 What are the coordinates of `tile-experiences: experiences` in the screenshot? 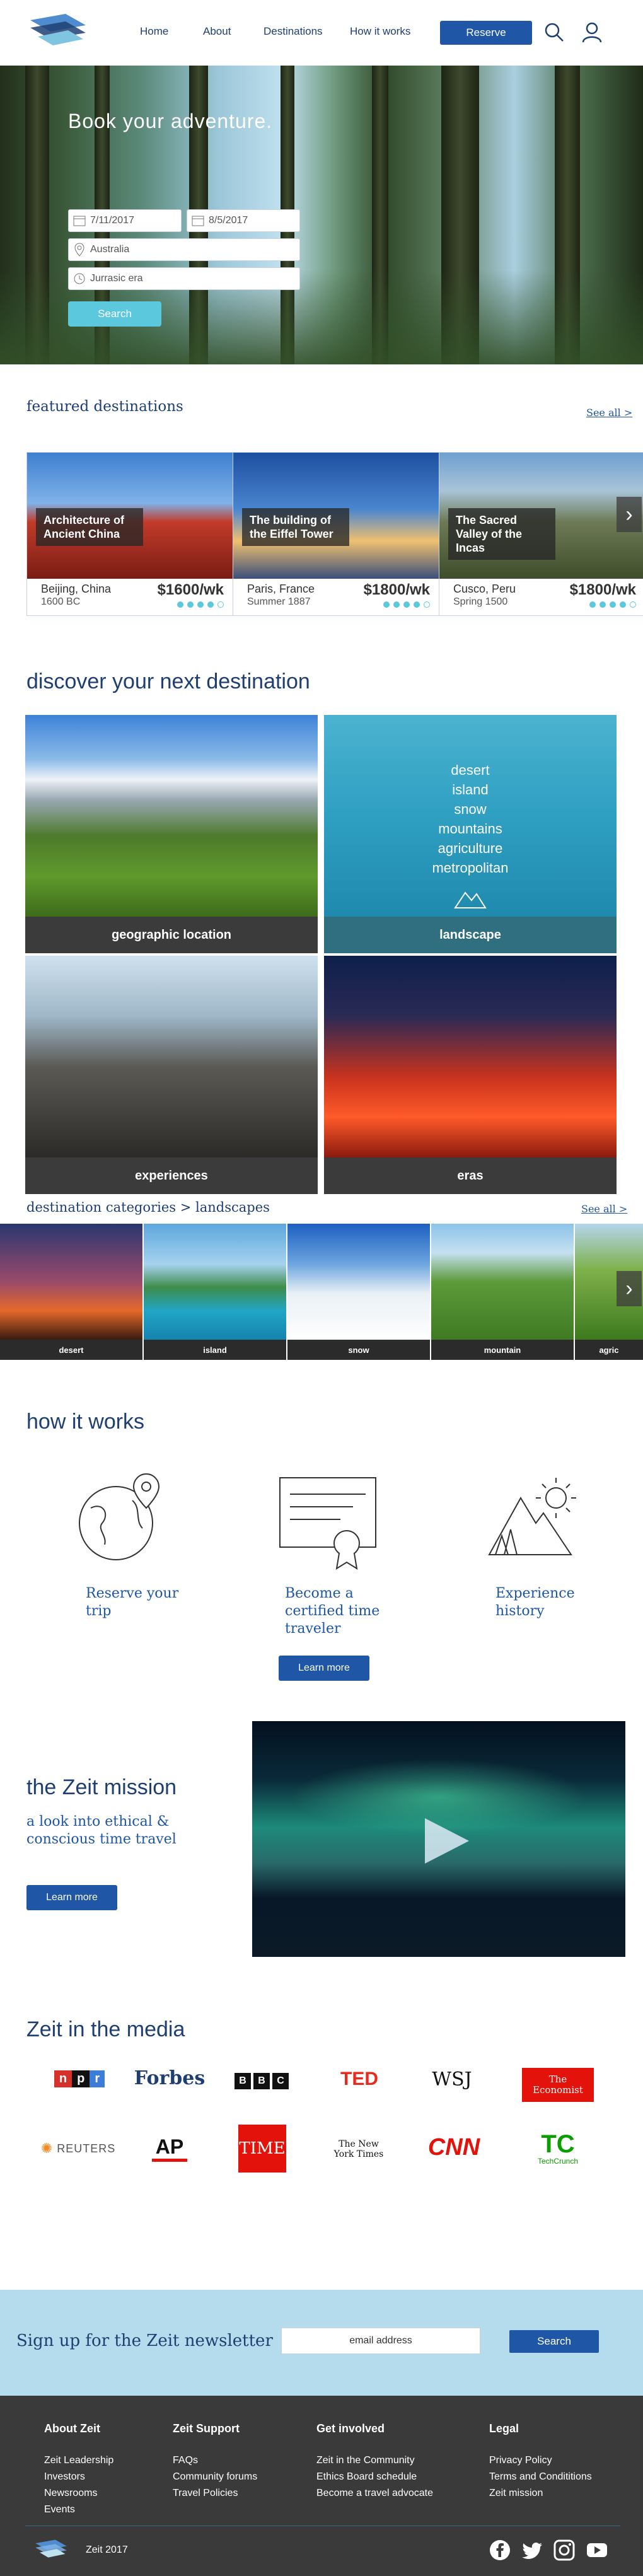 It's located at (171, 1075).